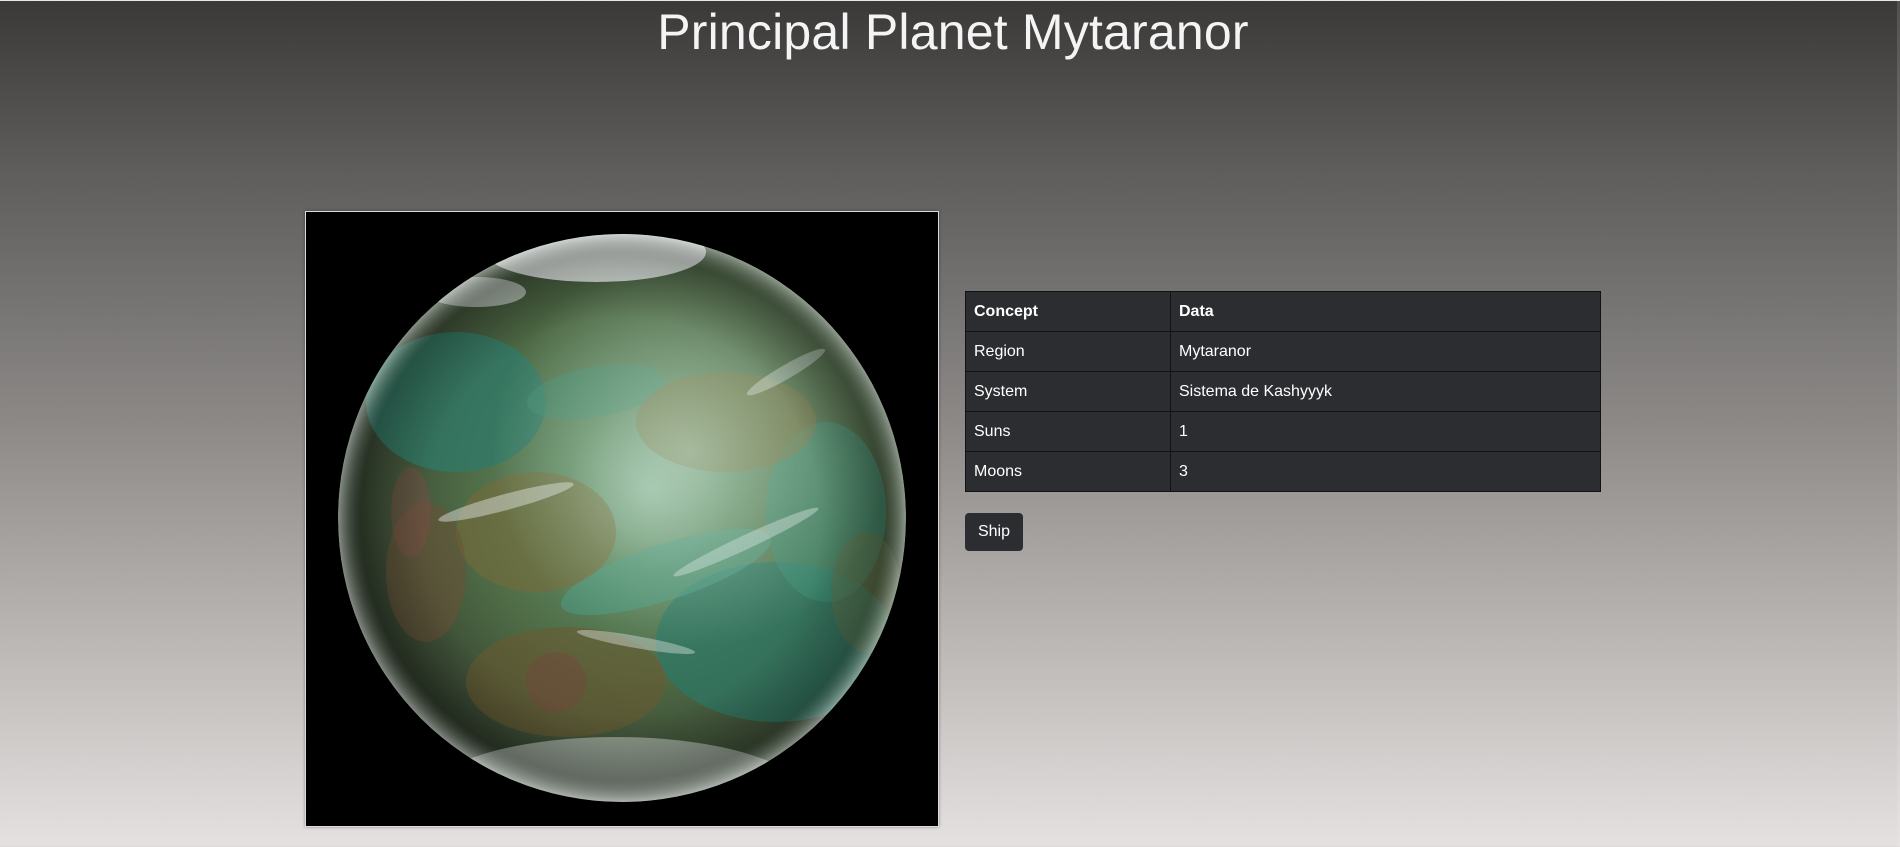 The width and height of the screenshot is (1900, 847). What do you see at coordinates (1068, 391) in the screenshot?
I see `cell-concept: System` at bounding box center [1068, 391].